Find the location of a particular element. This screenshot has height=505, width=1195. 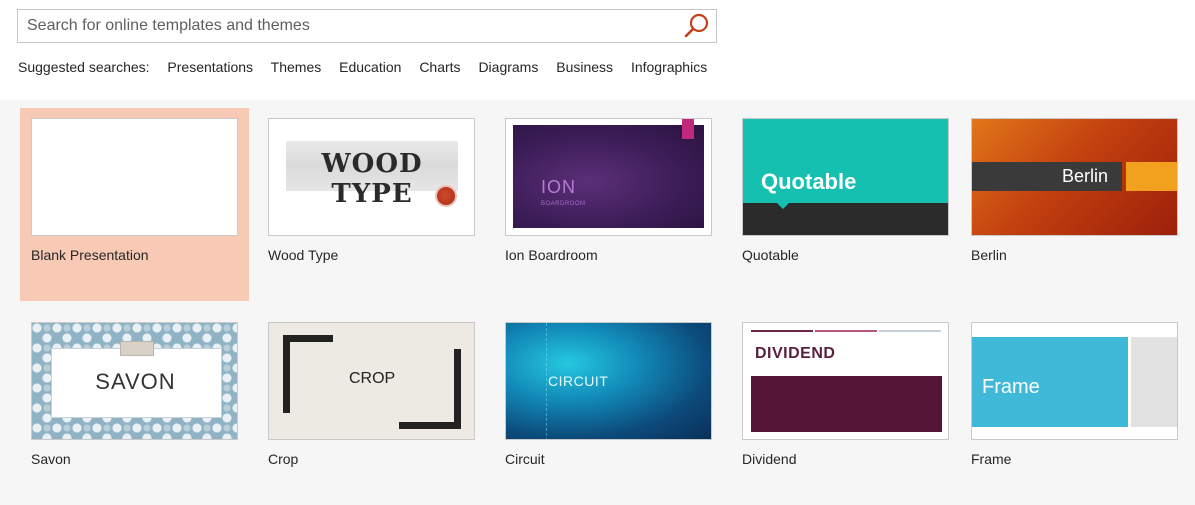

template-label: Dividend is located at coordinates (769, 459).